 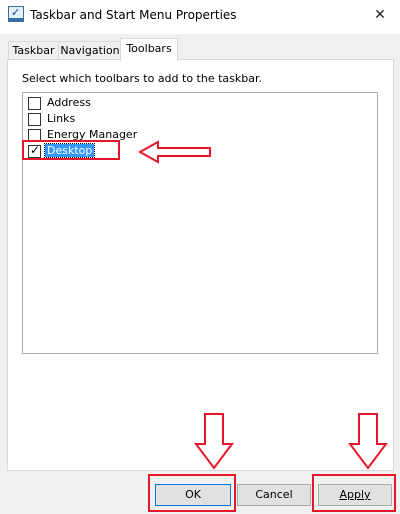 I want to click on tab-navigation: Navigation, so click(x=90, y=50).